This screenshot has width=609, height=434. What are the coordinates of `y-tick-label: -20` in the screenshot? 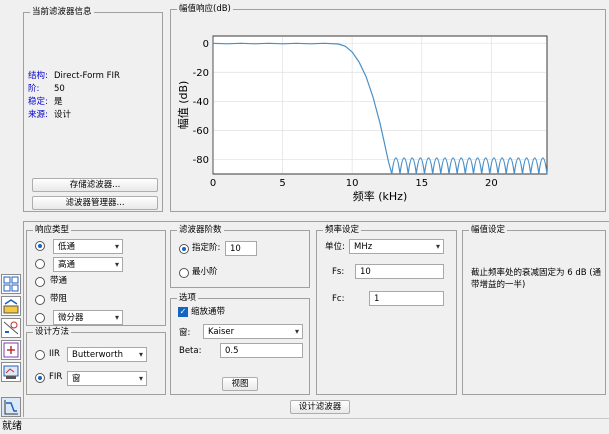 It's located at (201, 73).